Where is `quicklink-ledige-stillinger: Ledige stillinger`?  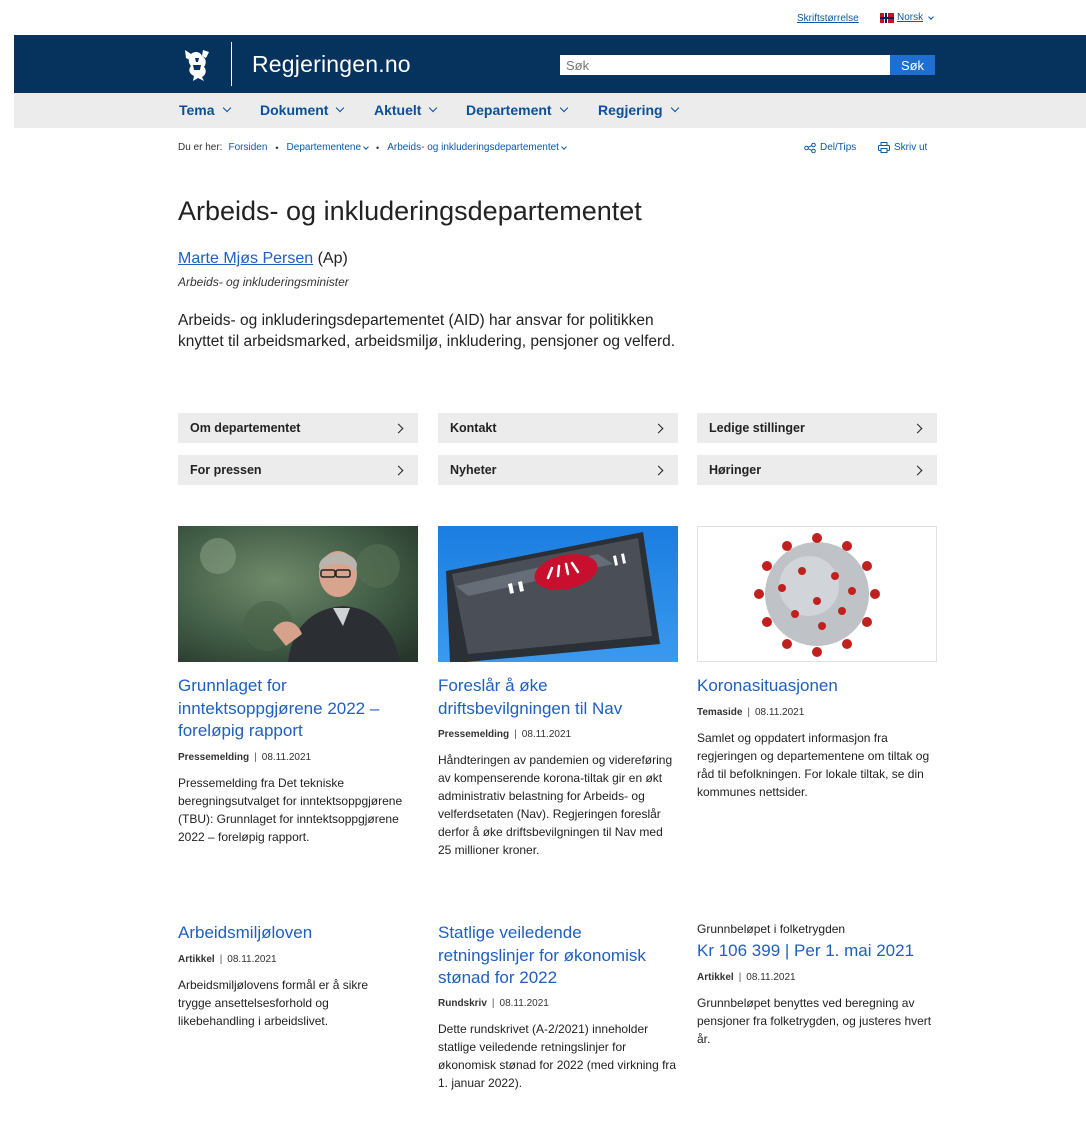 quicklink-ledige-stillinger: Ledige stillinger is located at coordinates (817, 428).